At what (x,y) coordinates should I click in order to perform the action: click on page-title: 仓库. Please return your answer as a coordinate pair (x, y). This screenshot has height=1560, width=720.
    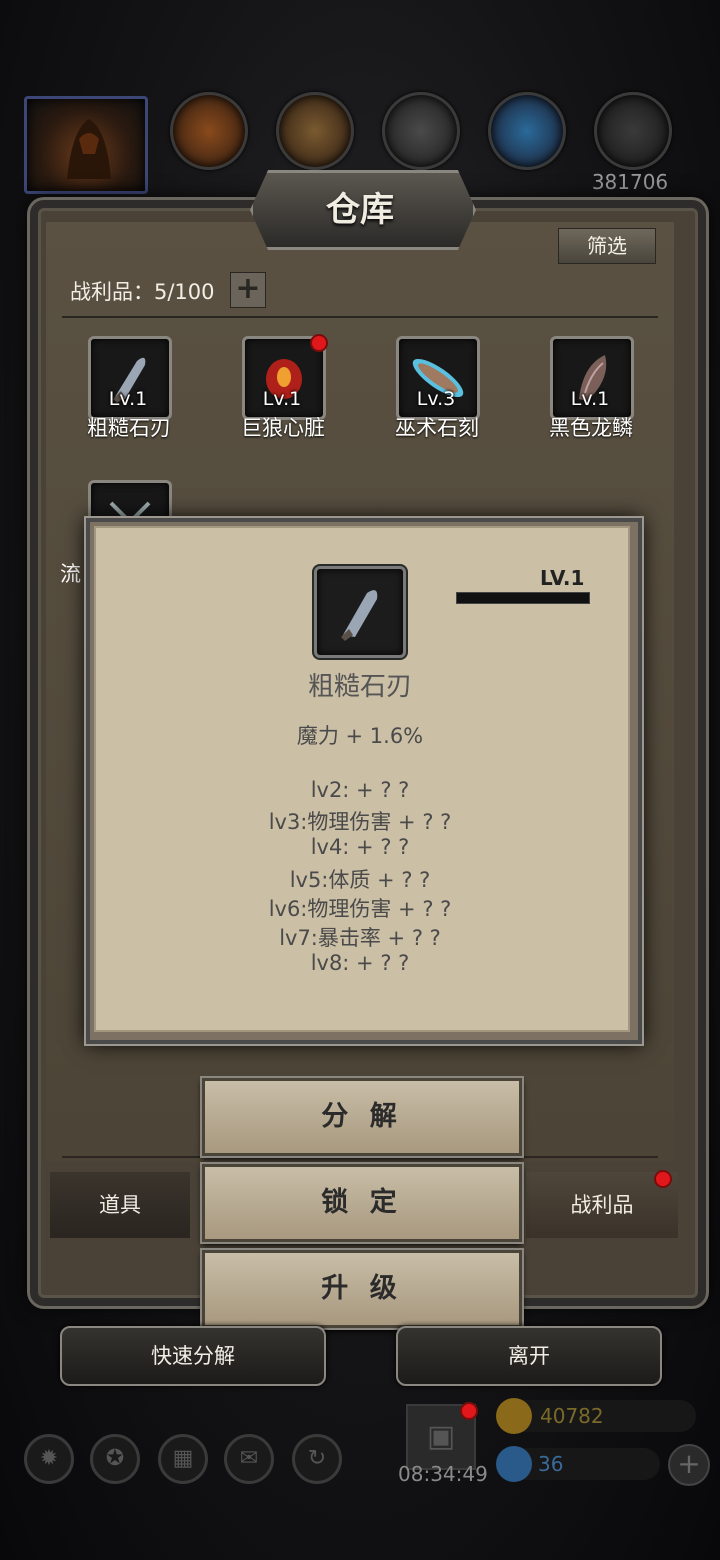
    Looking at the image, I should click on (360, 210).